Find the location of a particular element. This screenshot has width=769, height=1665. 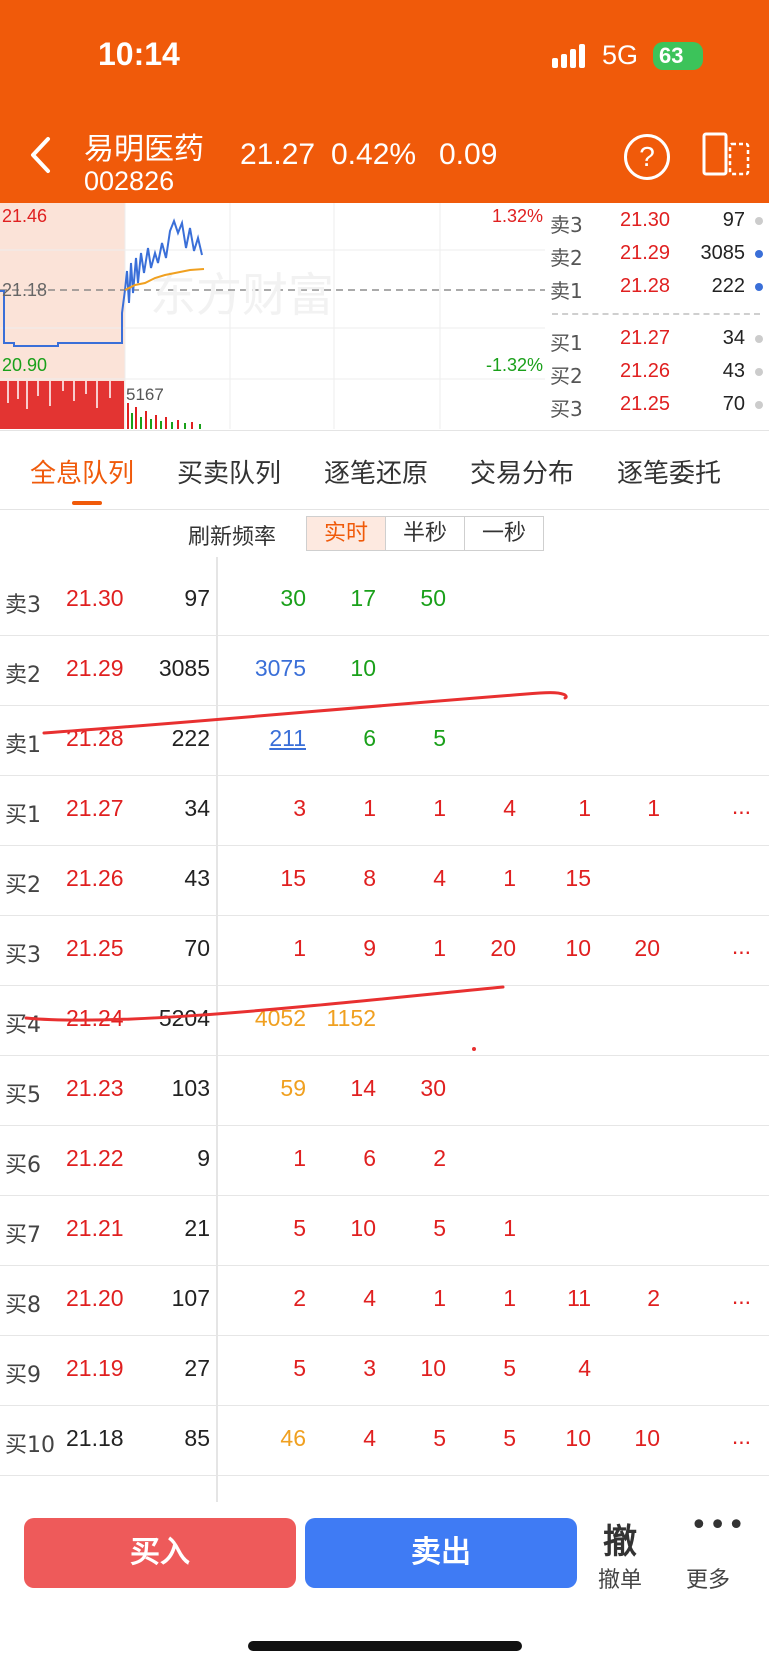

chart-pct-down: -1.32% is located at coordinates (514, 365).